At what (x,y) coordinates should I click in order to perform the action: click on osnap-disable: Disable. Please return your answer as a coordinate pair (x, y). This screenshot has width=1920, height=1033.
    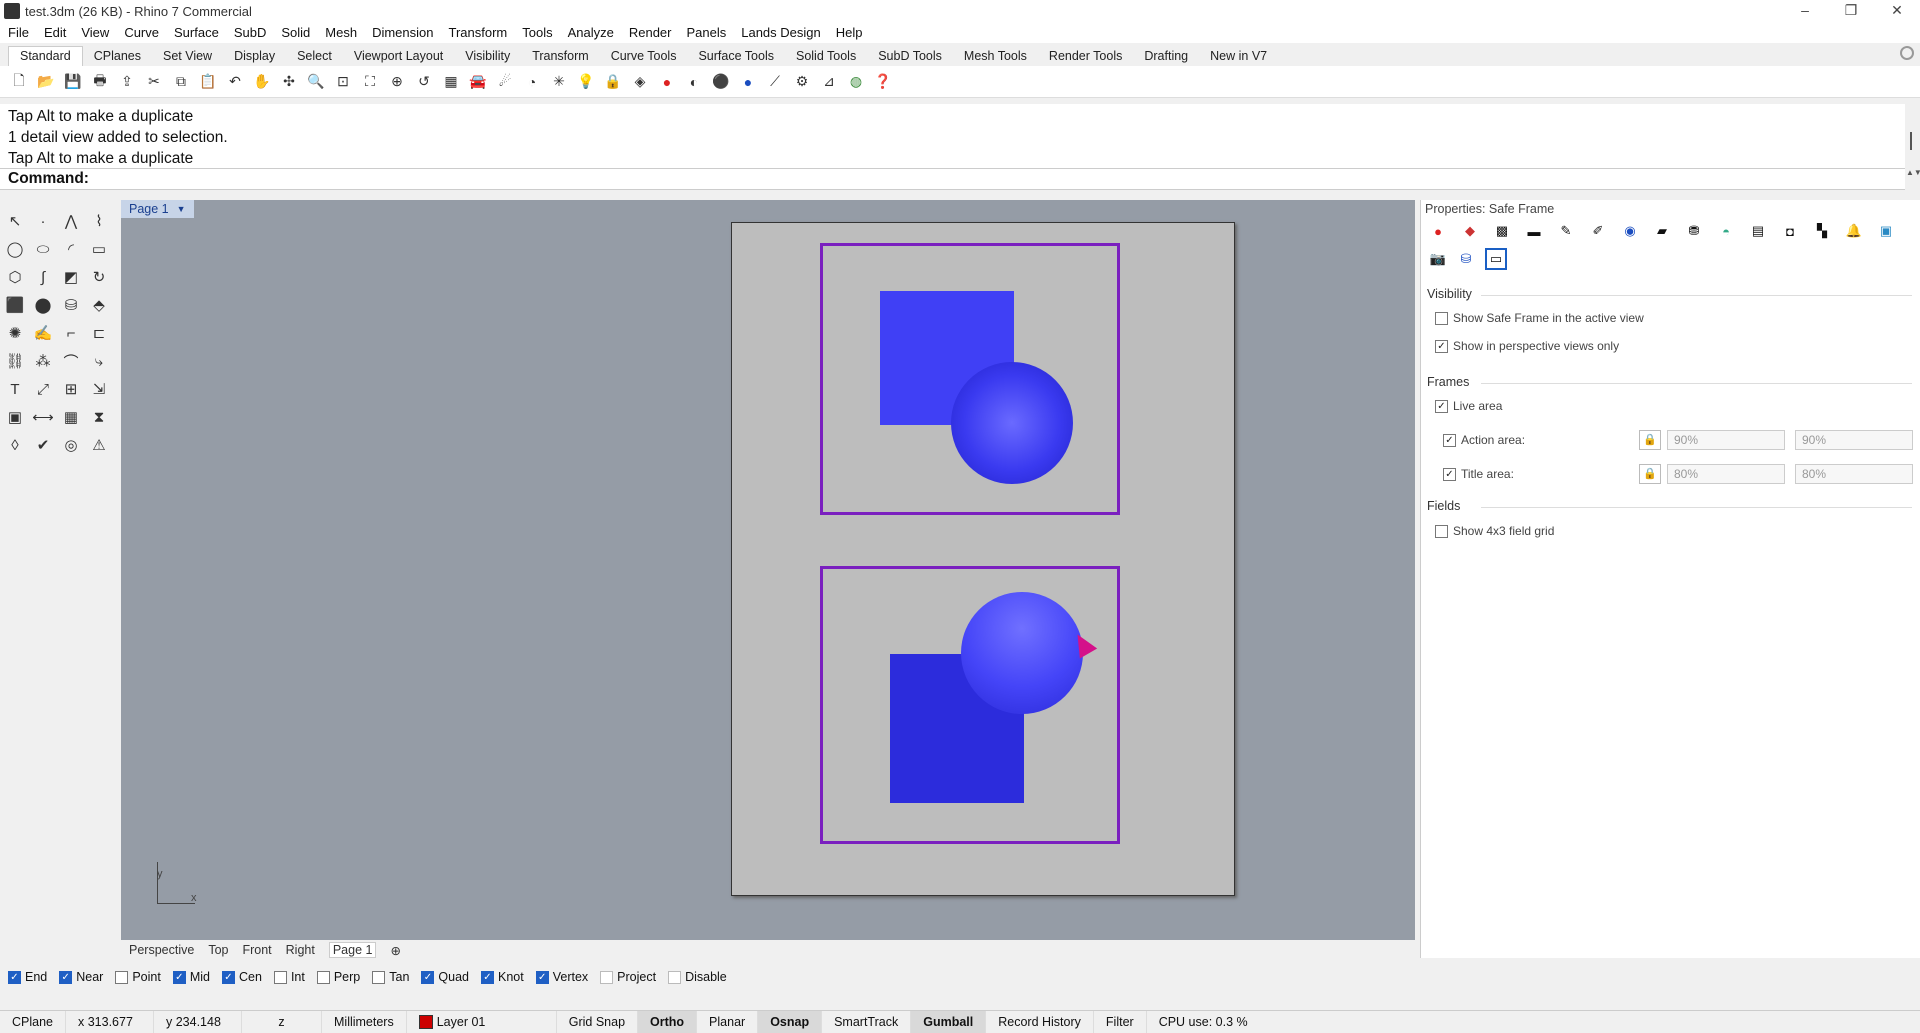
    Looking at the image, I should click on (697, 977).